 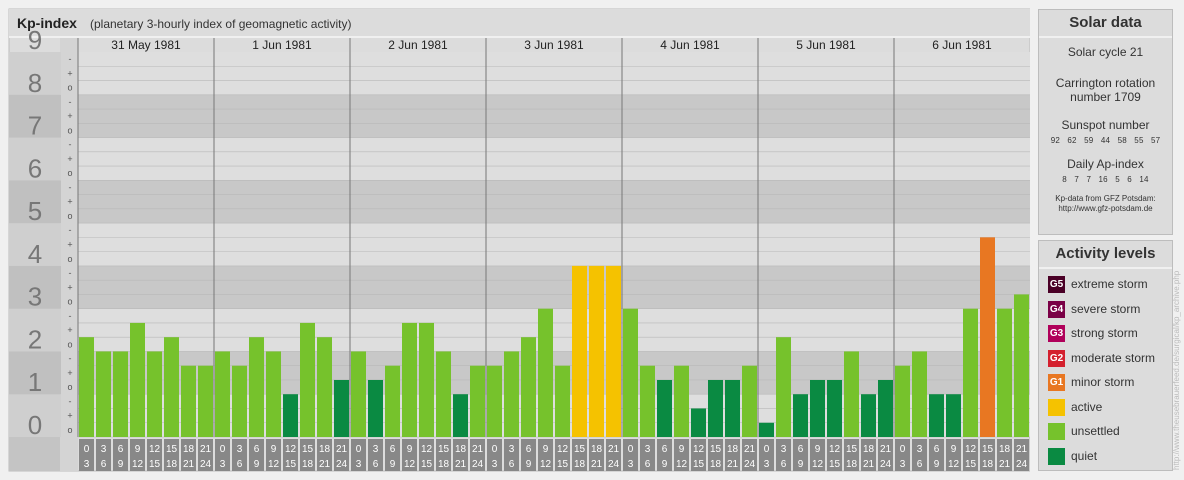 I want to click on y-tick-label: 5, so click(x=35, y=211).